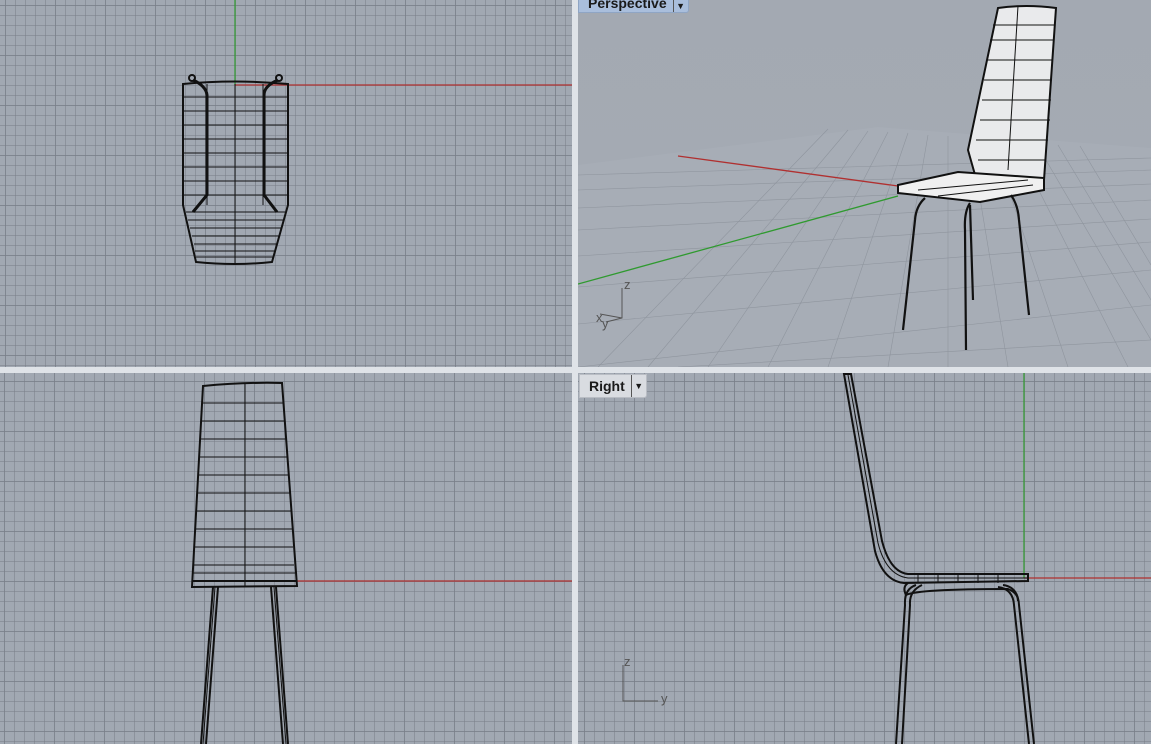 This screenshot has height=744, width=1151. I want to click on chair-top-wireframe, so click(235, 169).